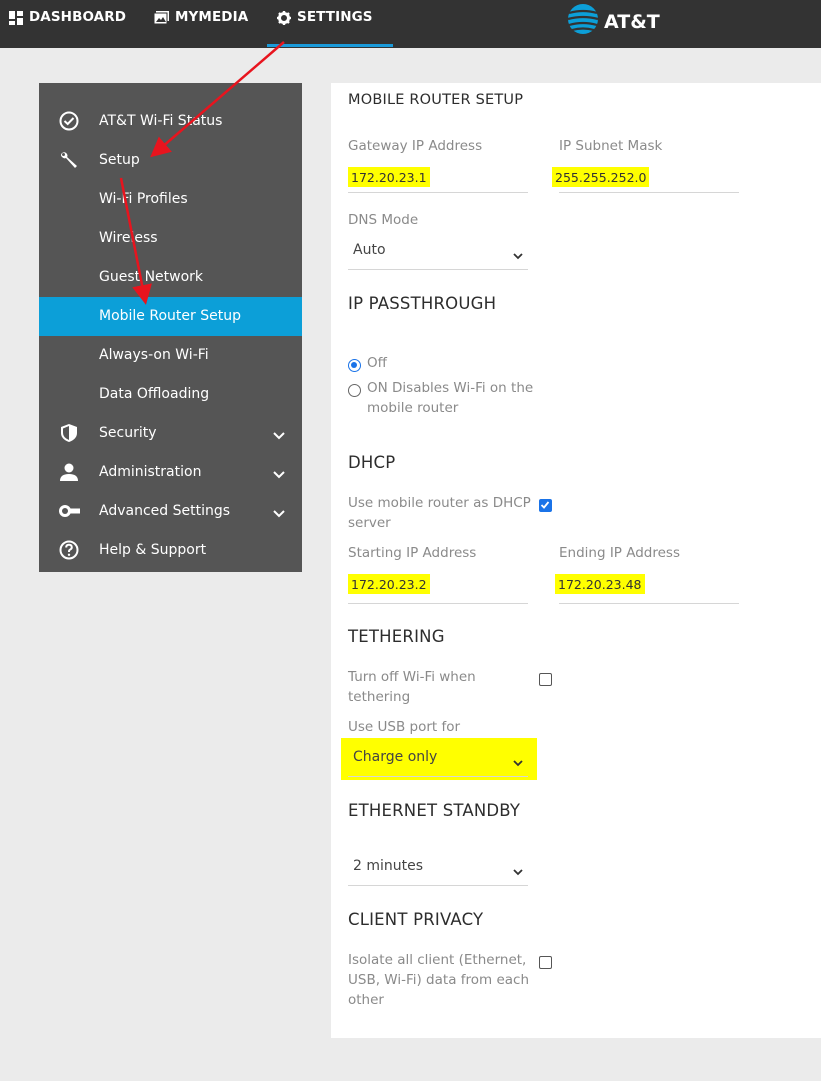 This screenshot has height=1081, width=821. Describe the element at coordinates (436, 100) in the screenshot. I see `section-title-mobile-router-setup: MOBILE ROUTER SETUP` at that location.